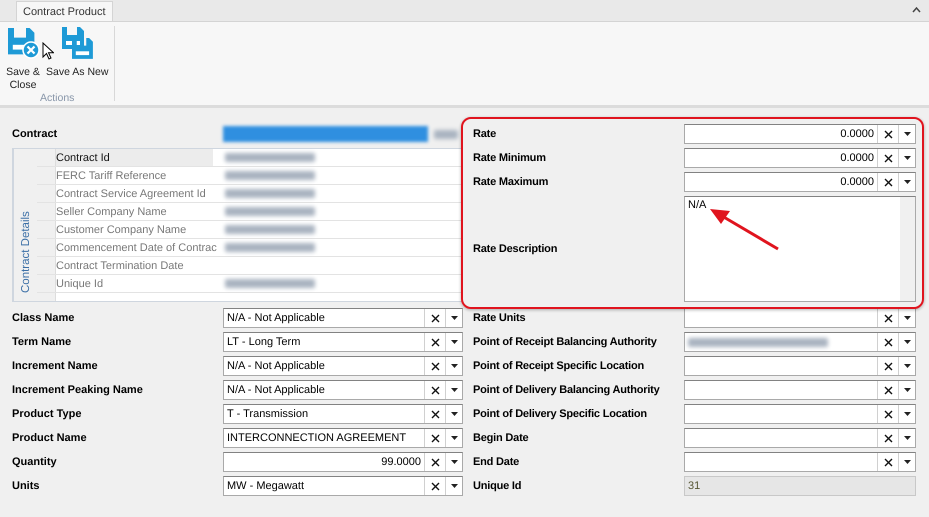 This screenshot has width=929, height=517. What do you see at coordinates (44, 318) in the screenshot?
I see `field-label: Class Name` at bounding box center [44, 318].